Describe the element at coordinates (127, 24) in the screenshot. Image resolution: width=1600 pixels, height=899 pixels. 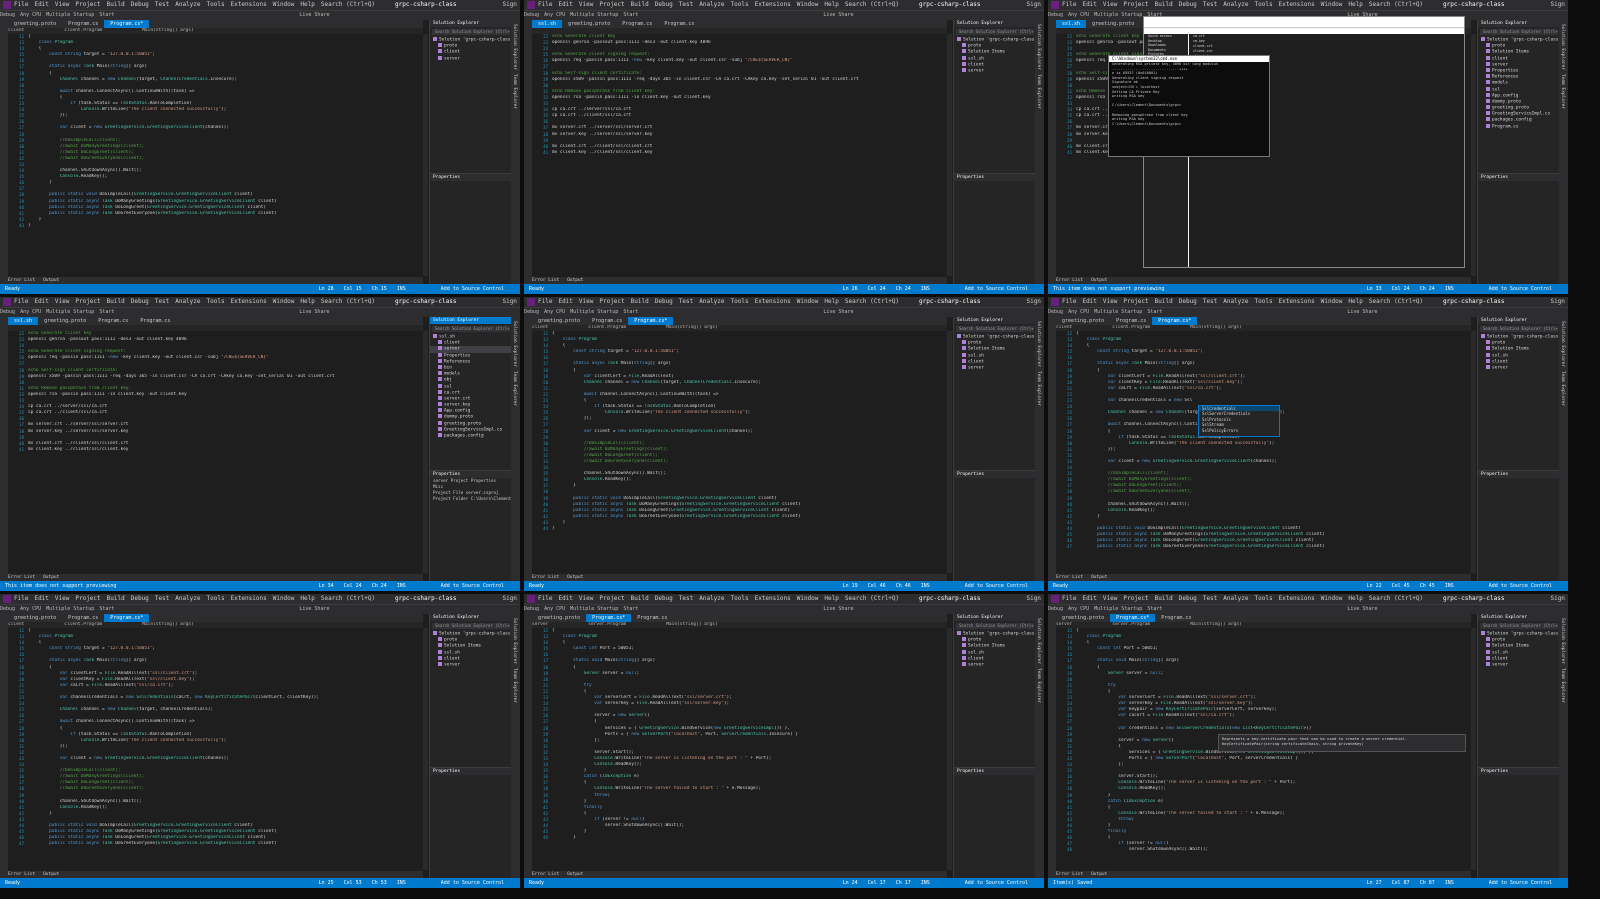
I see `document-tab: Program.cs*` at that location.